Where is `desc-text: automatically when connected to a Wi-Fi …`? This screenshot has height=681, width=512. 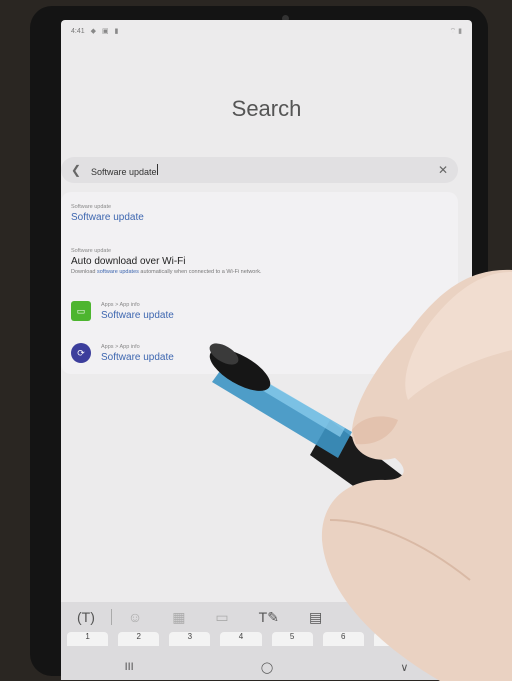
desc-text: automatically when connected to a Wi-Fi … is located at coordinates (200, 272).